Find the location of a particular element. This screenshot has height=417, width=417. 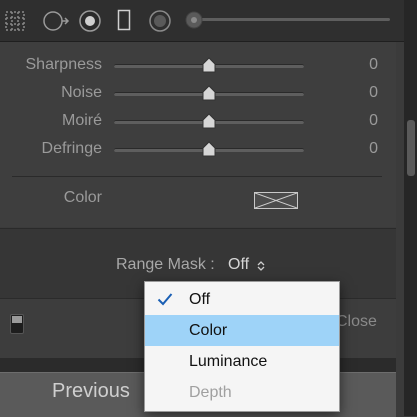

panel-scrollbar is located at coordinates (410, 208).